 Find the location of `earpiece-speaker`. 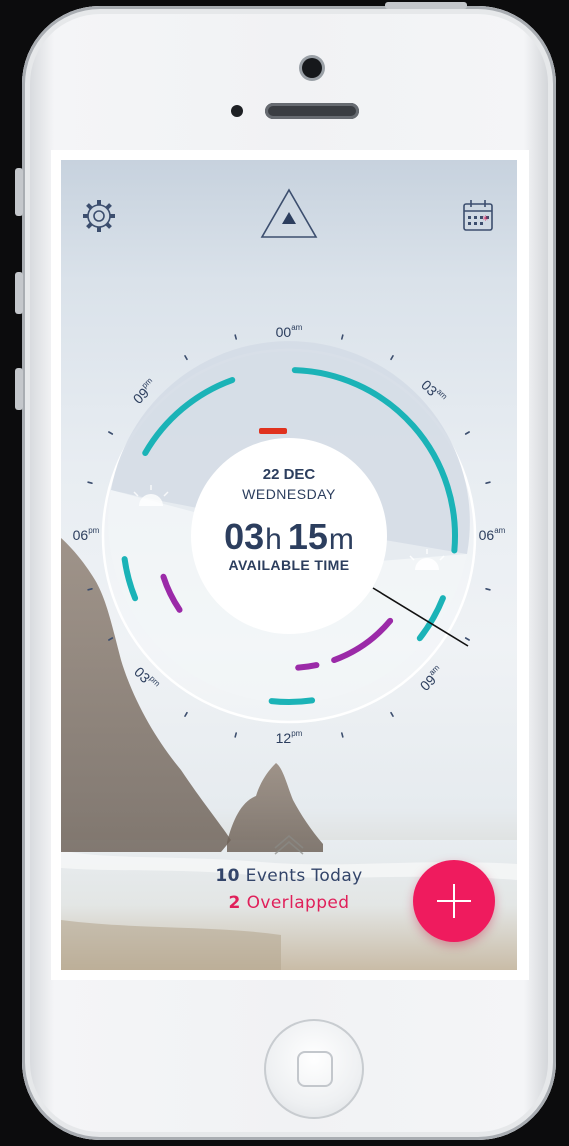

earpiece-speaker is located at coordinates (312, 111).